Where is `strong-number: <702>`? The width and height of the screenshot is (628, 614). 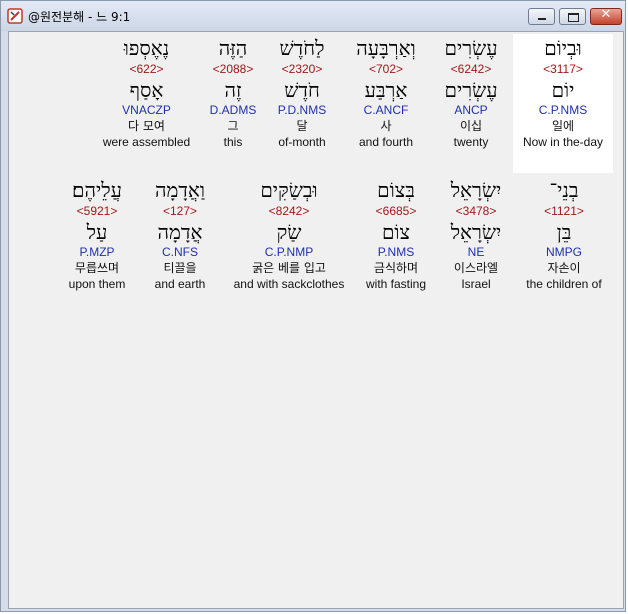
strong-number: <702> is located at coordinates (386, 69).